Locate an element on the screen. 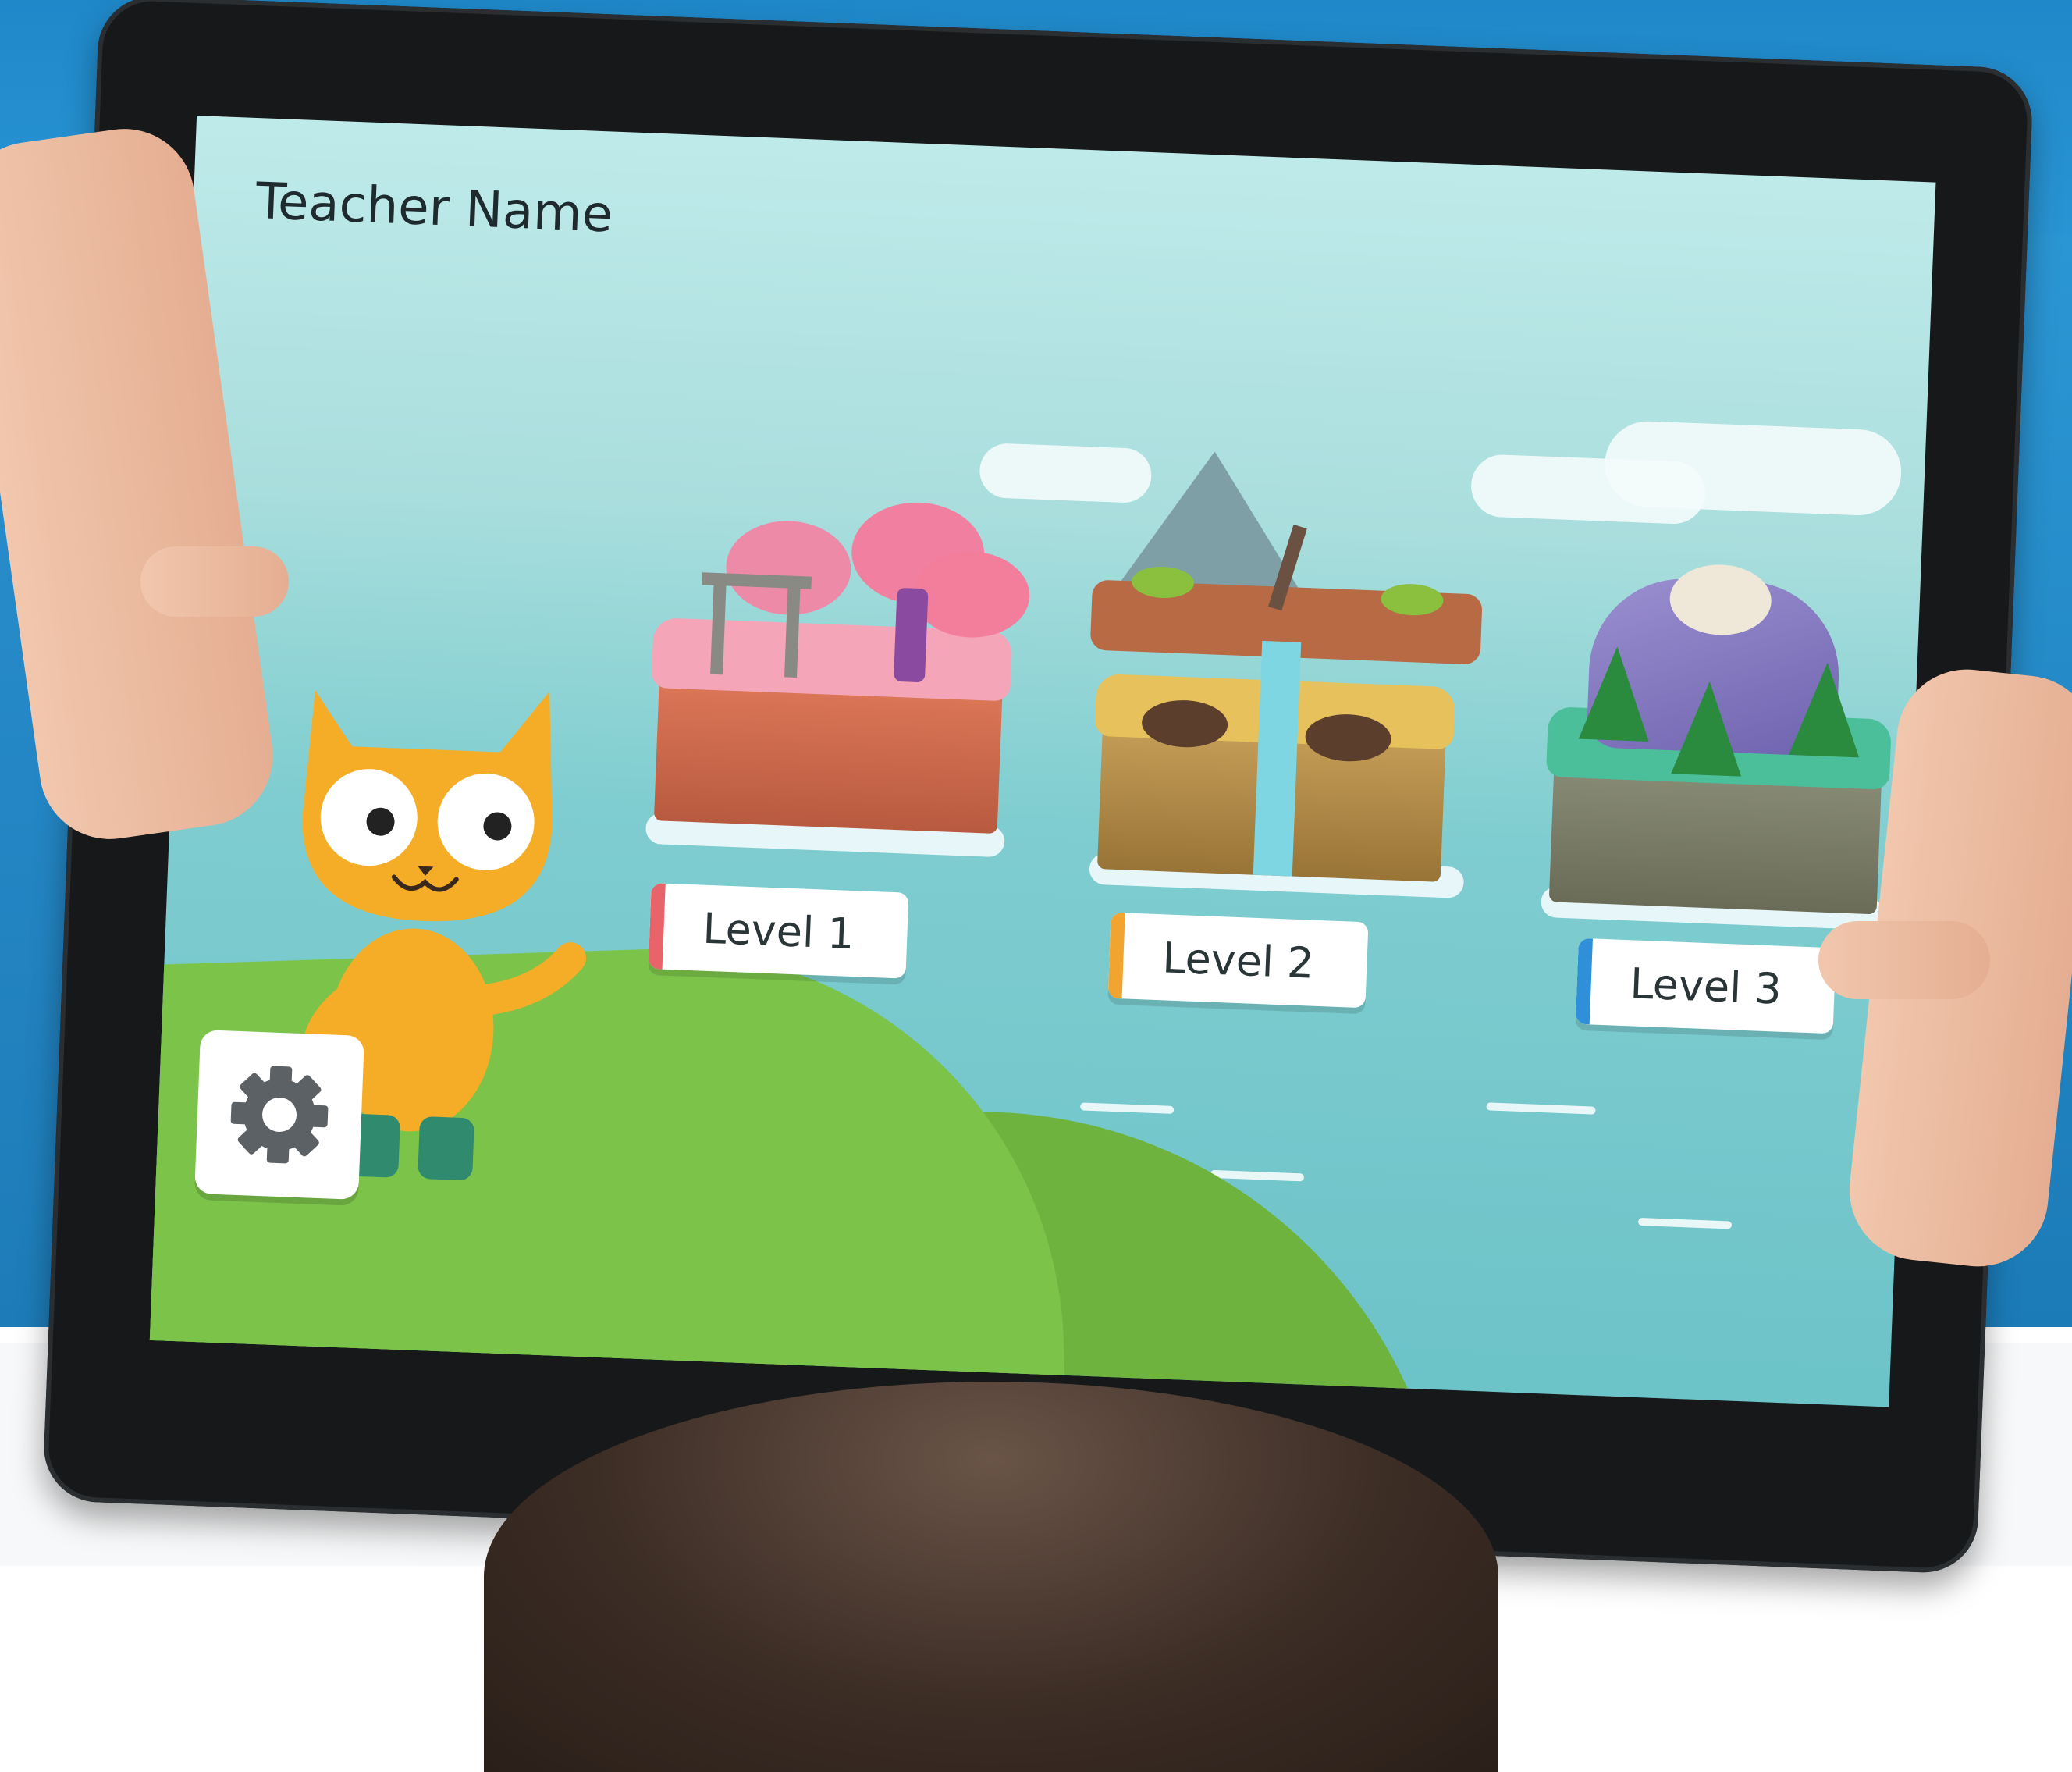 The image size is (2072, 1772). level-2-accent is located at coordinates (1116, 955).